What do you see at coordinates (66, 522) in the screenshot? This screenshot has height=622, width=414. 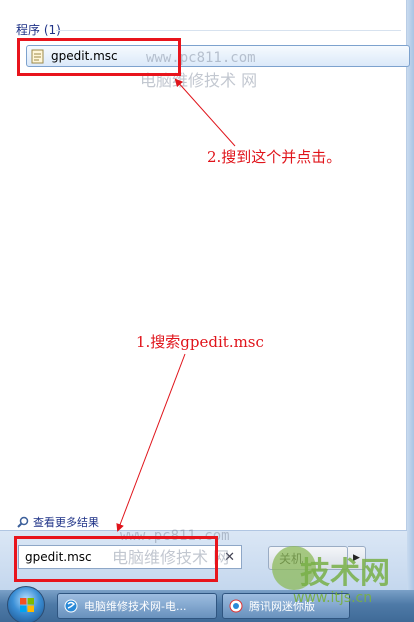 I see `see-more-label: 查看更多结果` at bounding box center [66, 522].